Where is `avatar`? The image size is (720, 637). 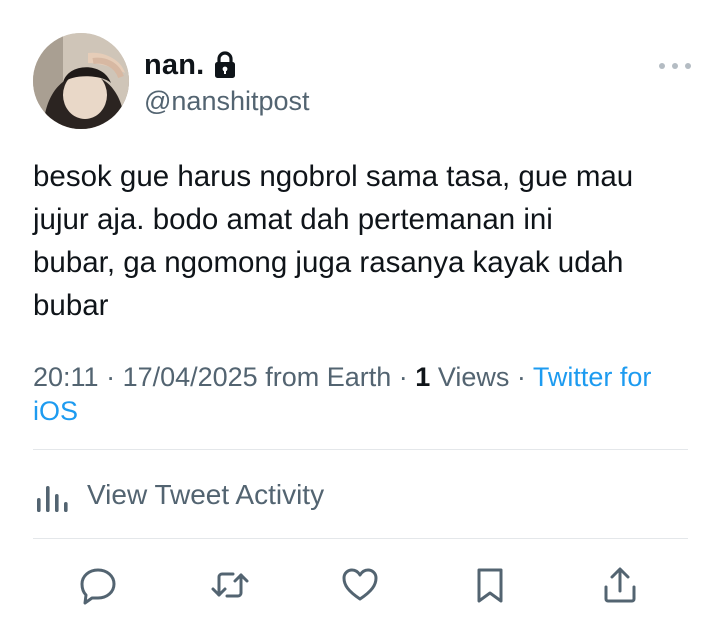 avatar is located at coordinates (81, 81).